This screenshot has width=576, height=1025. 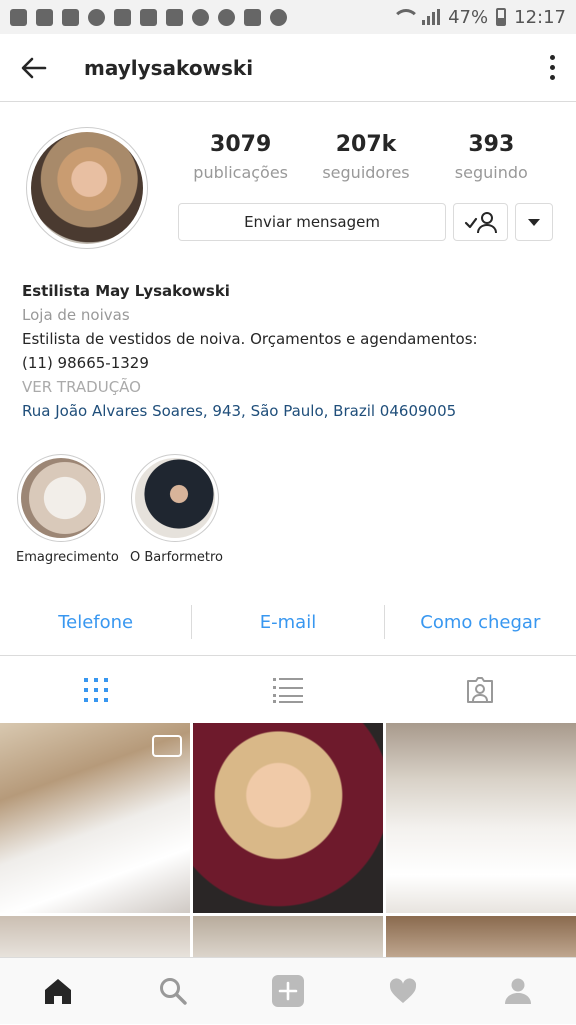 What do you see at coordinates (241, 172) in the screenshot?
I see `stat-label: publicações` at bounding box center [241, 172].